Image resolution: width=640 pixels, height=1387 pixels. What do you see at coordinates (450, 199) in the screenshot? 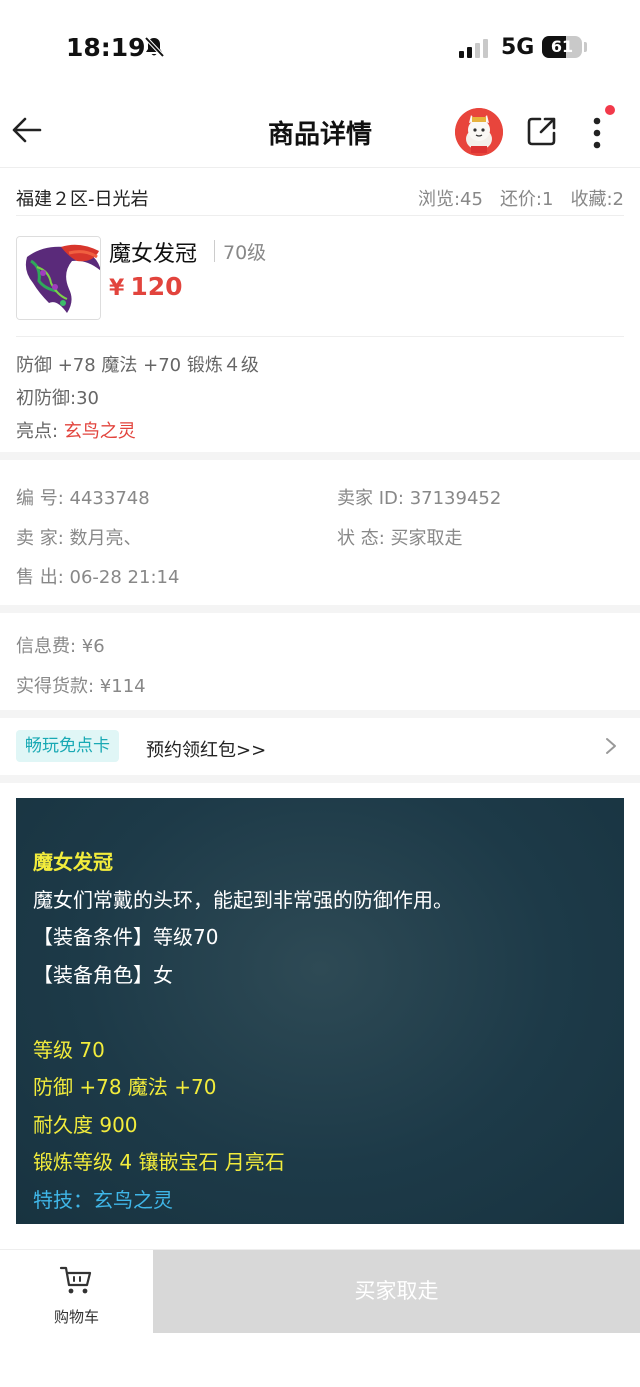
I see `view-count: 浏览:45` at bounding box center [450, 199].